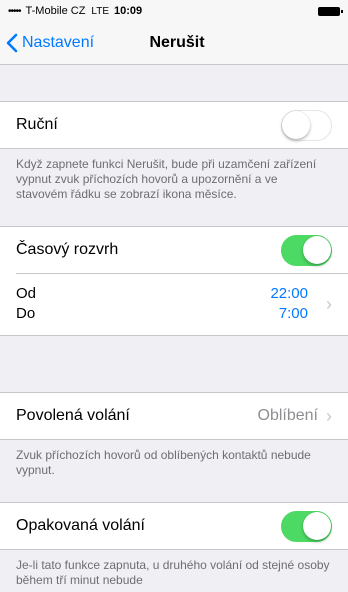 Image resolution: width=348 pixels, height=592 pixels. What do you see at coordinates (174, 250) in the screenshot?
I see `schedule-row: Časový rozvrh` at bounding box center [174, 250].